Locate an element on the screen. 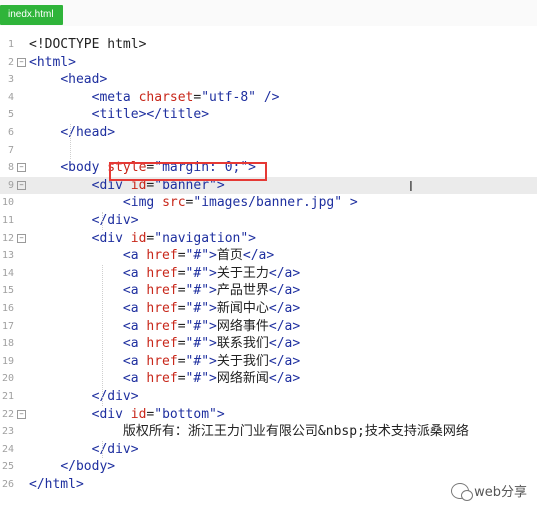 The width and height of the screenshot is (537, 514). code-text: <a href="#">新闻中心</a> is located at coordinates (164, 309).